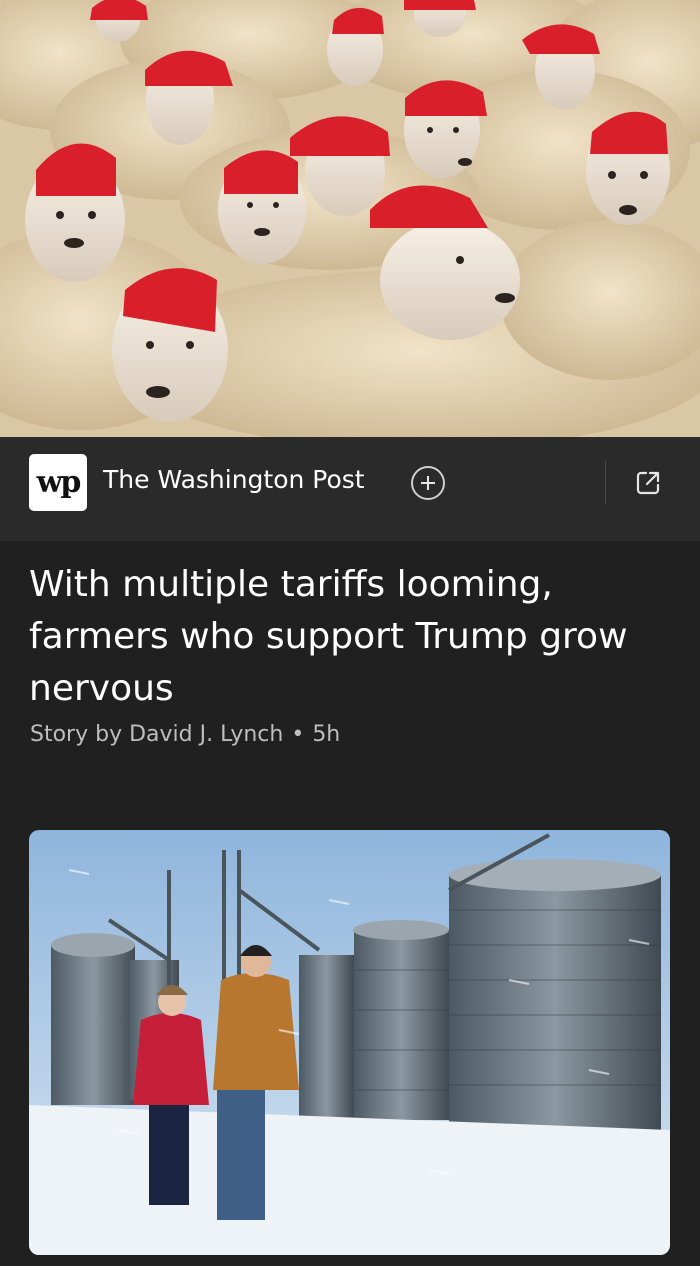  What do you see at coordinates (326, 734) in the screenshot?
I see `article-age: 5h` at bounding box center [326, 734].